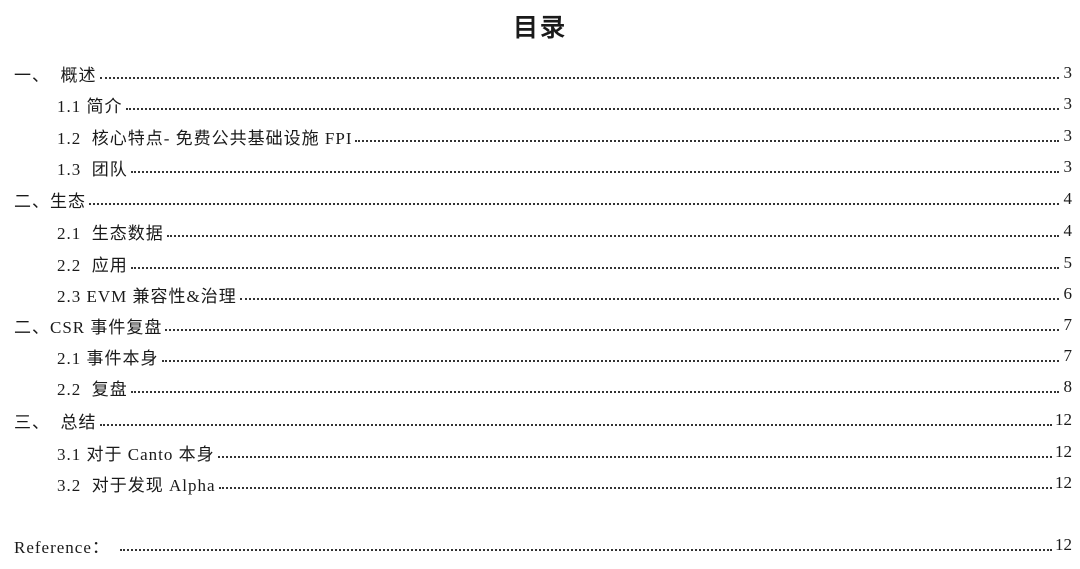  Describe the element at coordinates (564, 104) in the screenshot. I see `toc-entry: 1.1 简介 3` at that location.